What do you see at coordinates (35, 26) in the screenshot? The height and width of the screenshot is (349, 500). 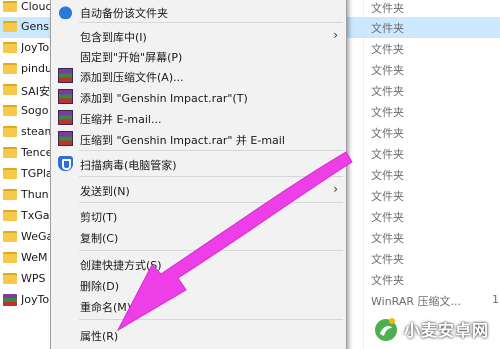 I see `file-name: Gens` at bounding box center [35, 26].